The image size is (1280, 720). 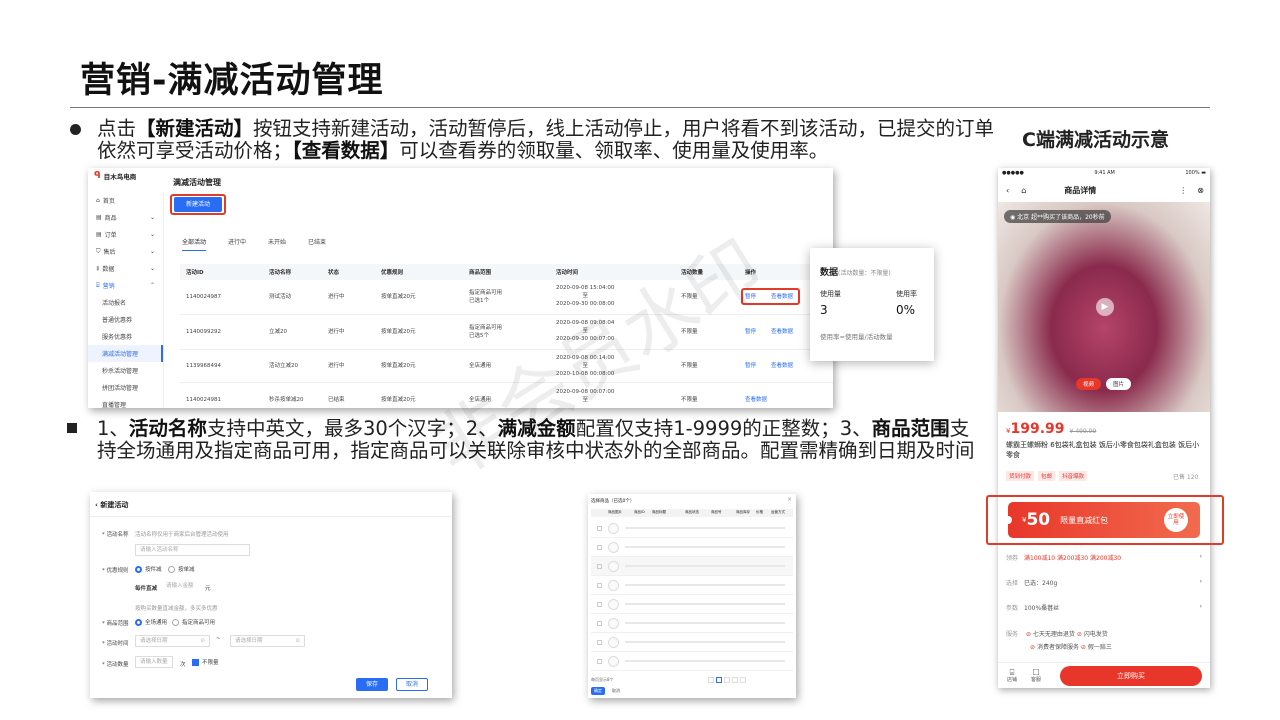 I want to click on sidebar-item-data: ⫫ 数据 ⌄, so click(x=125, y=268).